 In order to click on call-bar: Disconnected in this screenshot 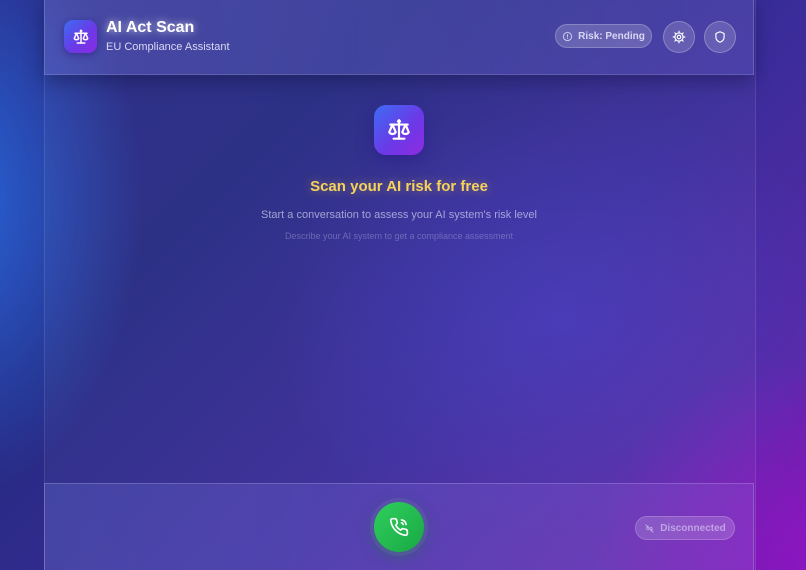, I will do `click(399, 526)`.